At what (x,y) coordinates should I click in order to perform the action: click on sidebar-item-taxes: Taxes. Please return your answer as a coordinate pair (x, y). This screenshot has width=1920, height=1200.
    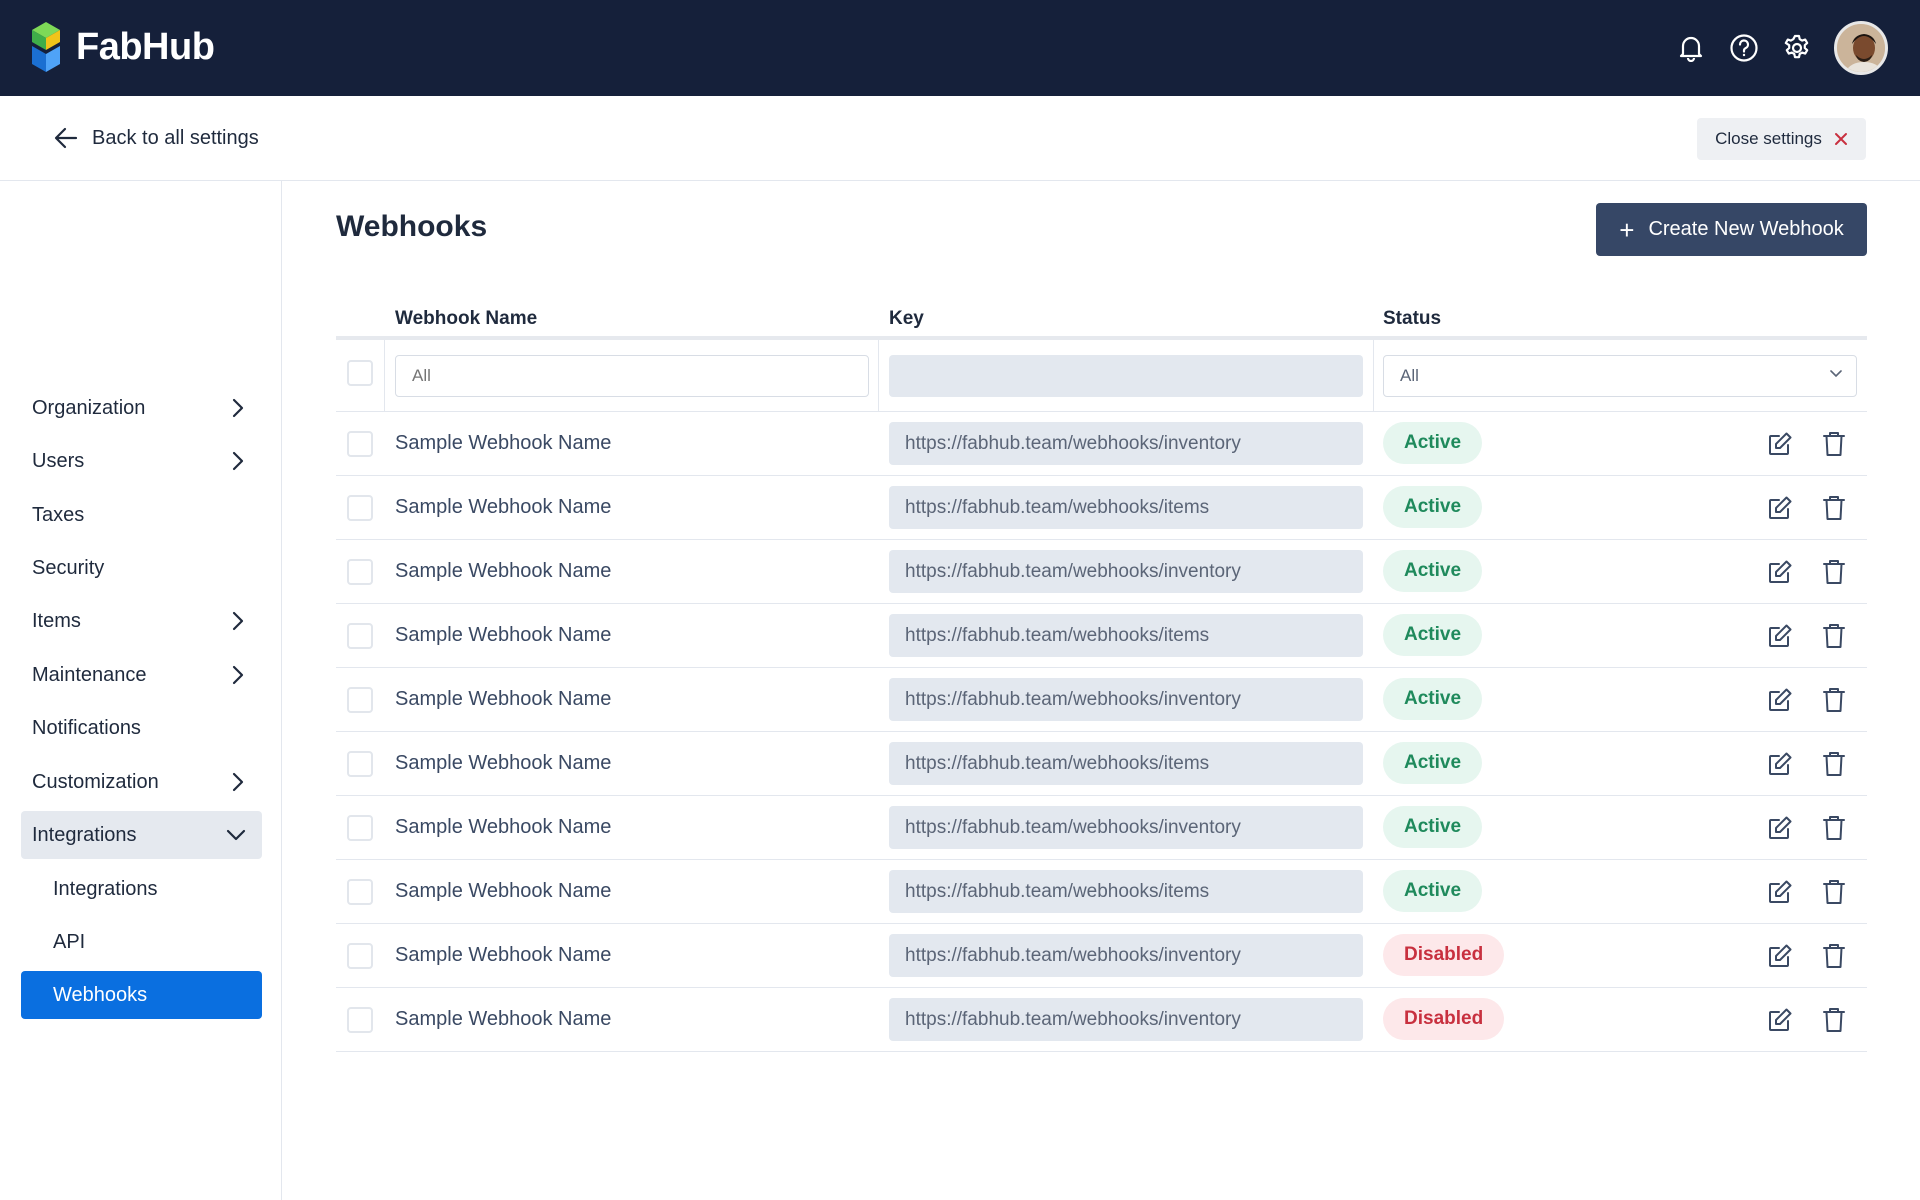
    Looking at the image, I should click on (141, 515).